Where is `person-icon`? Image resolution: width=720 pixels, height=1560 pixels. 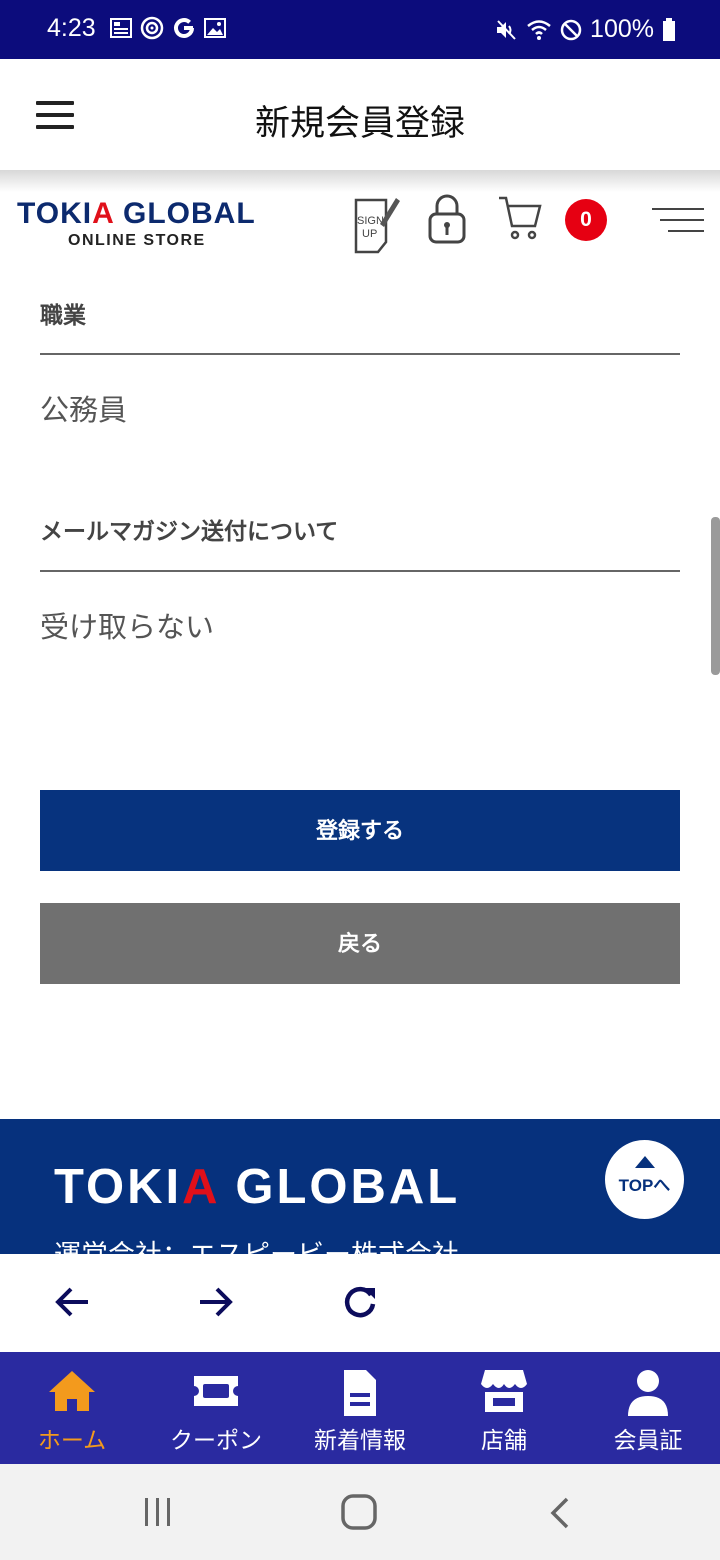 person-icon is located at coordinates (648, 1393).